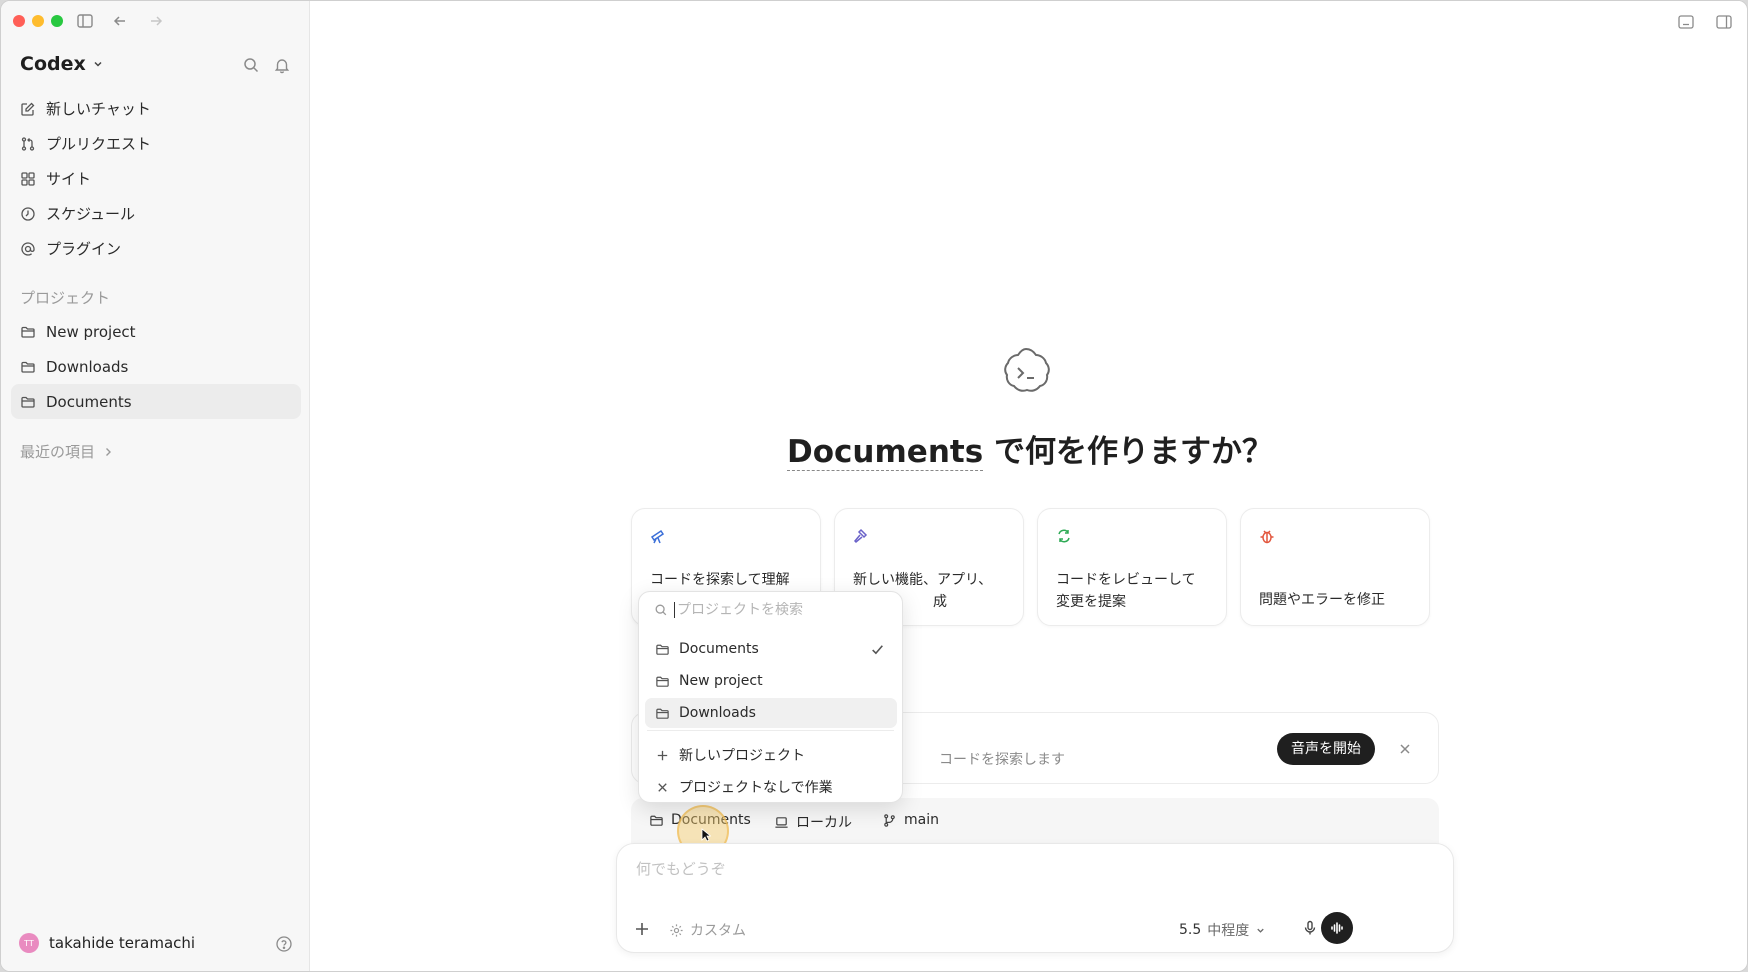  I want to click on hammer-icon, so click(860, 536).